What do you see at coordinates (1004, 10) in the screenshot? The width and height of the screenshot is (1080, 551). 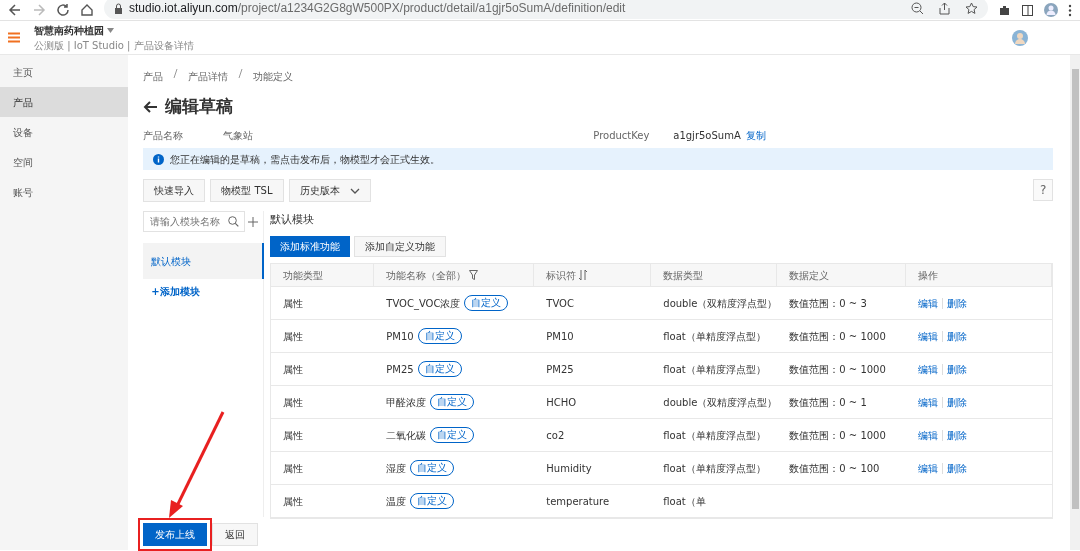 I see `extension-icon` at bounding box center [1004, 10].